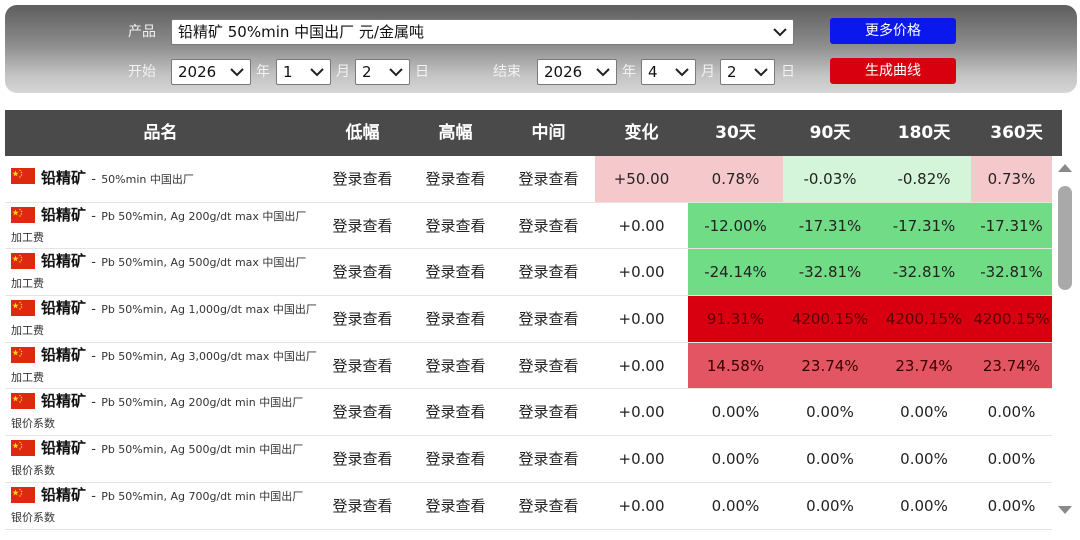  I want to click on change-90d-cell: 4200.15%, so click(830, 319).